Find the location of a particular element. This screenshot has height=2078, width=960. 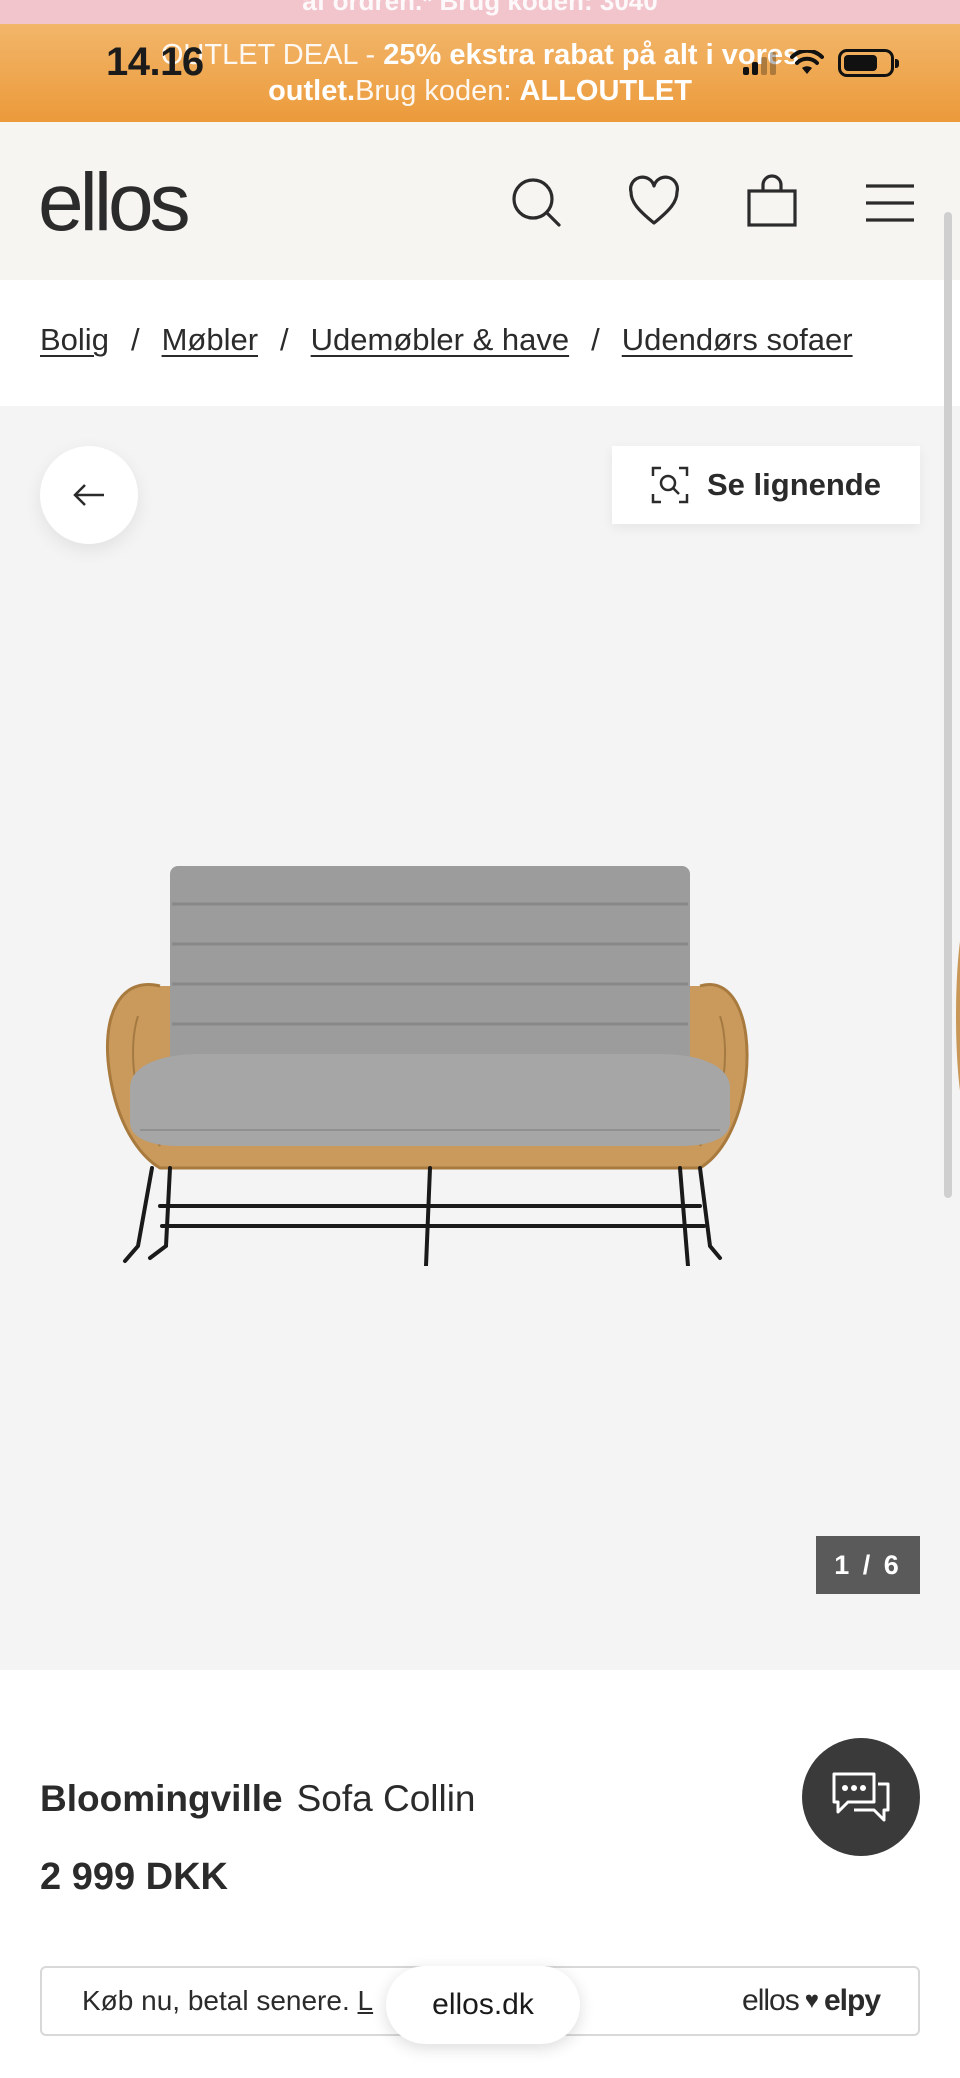

product-title: Bloomingville Sofa Collin is located at coordinates (258, 1799).